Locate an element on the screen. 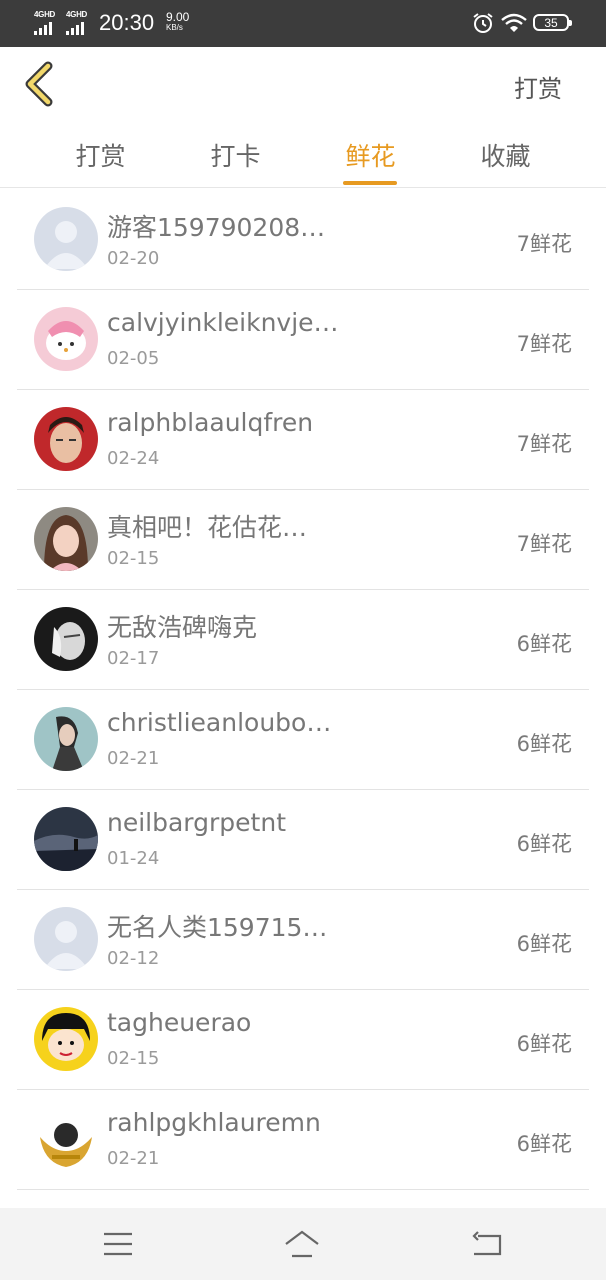 The image size is (606, 1280). list-item: 真相吧！花估花… 02-15 7鲜花 is located at coordinates (303, 540).